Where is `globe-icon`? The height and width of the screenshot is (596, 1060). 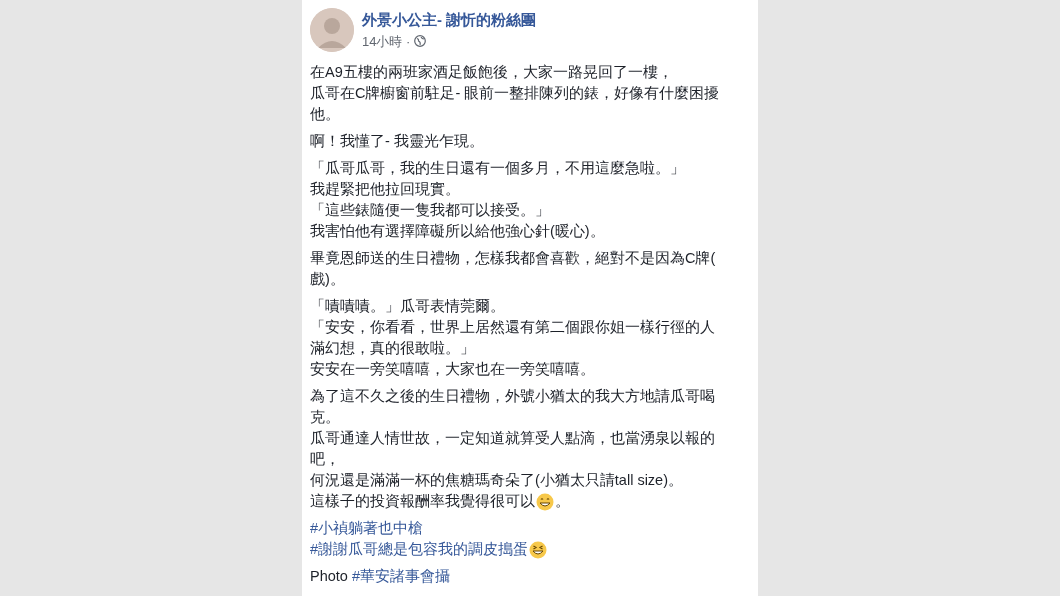 globe-icon is located at coordinates (420, 41).